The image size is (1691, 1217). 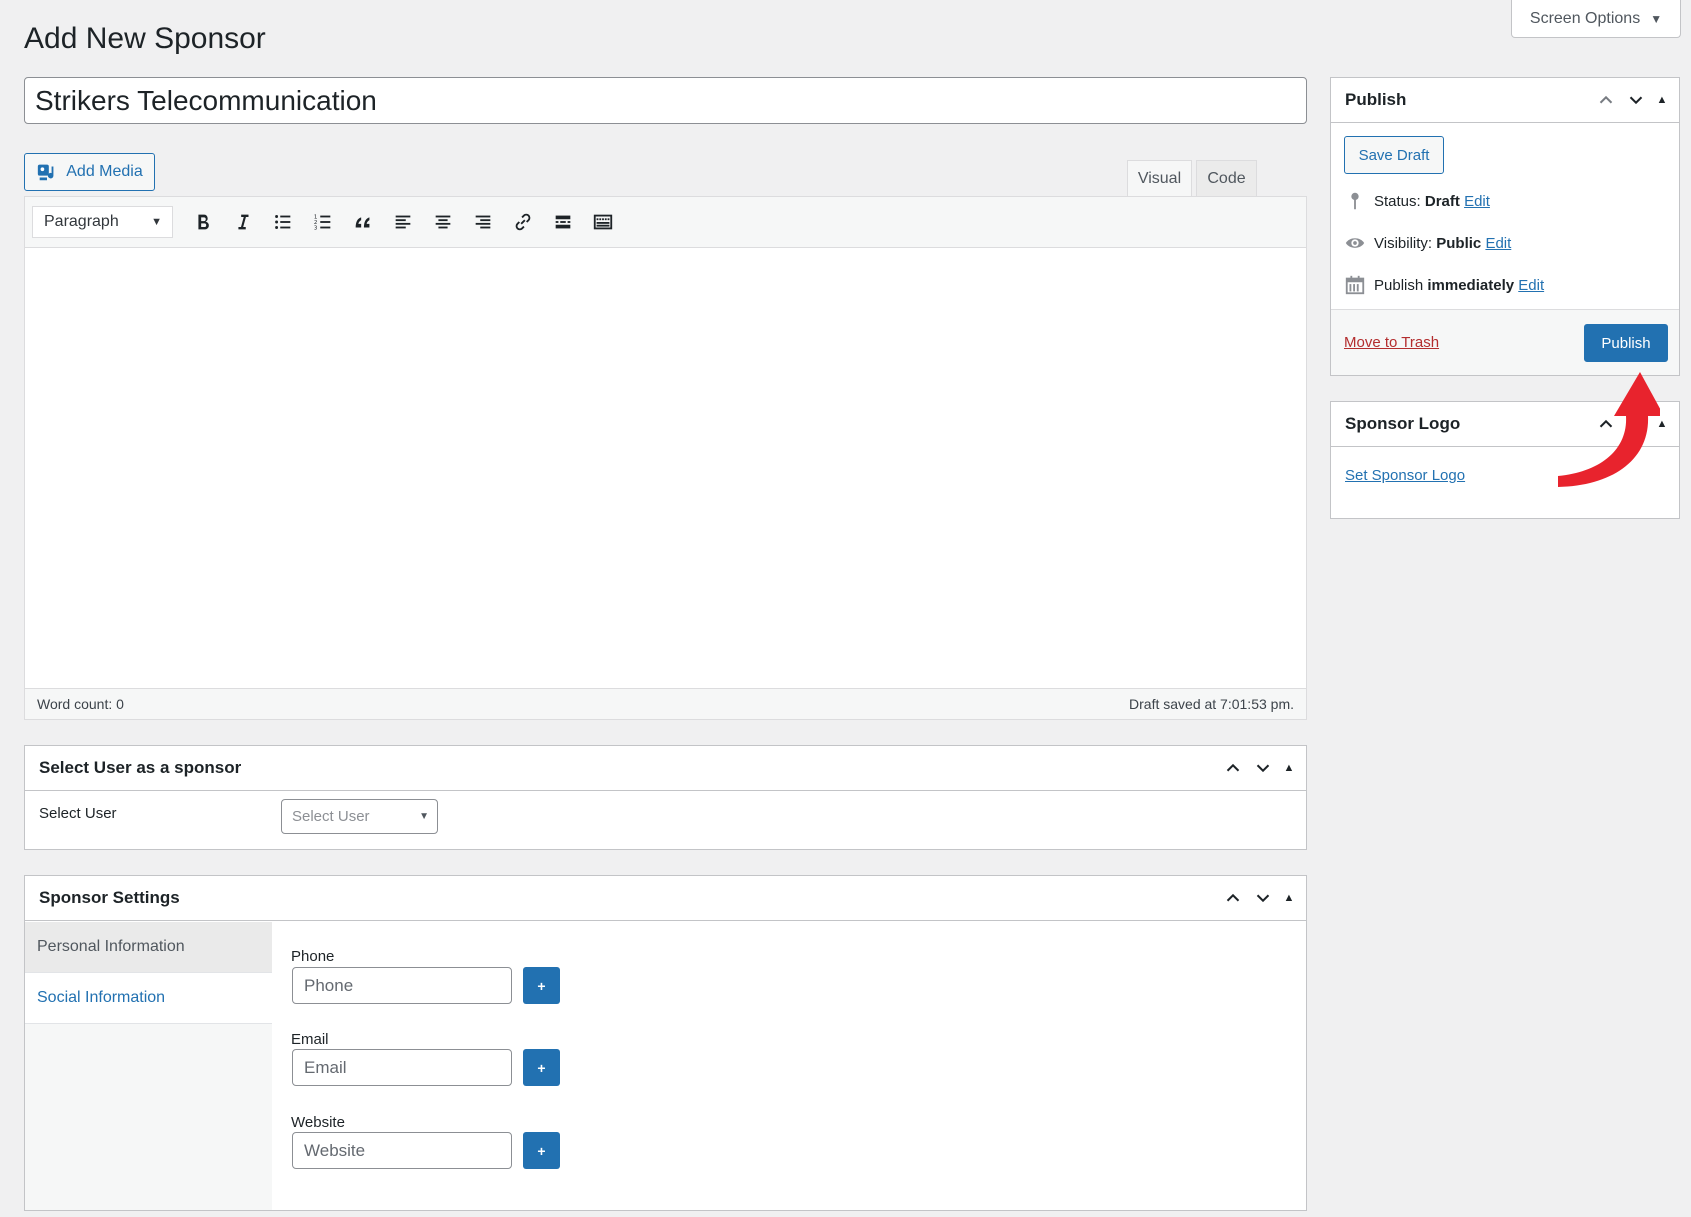 I want to click on publish-button: Publish, so click(x=1626, y=343).